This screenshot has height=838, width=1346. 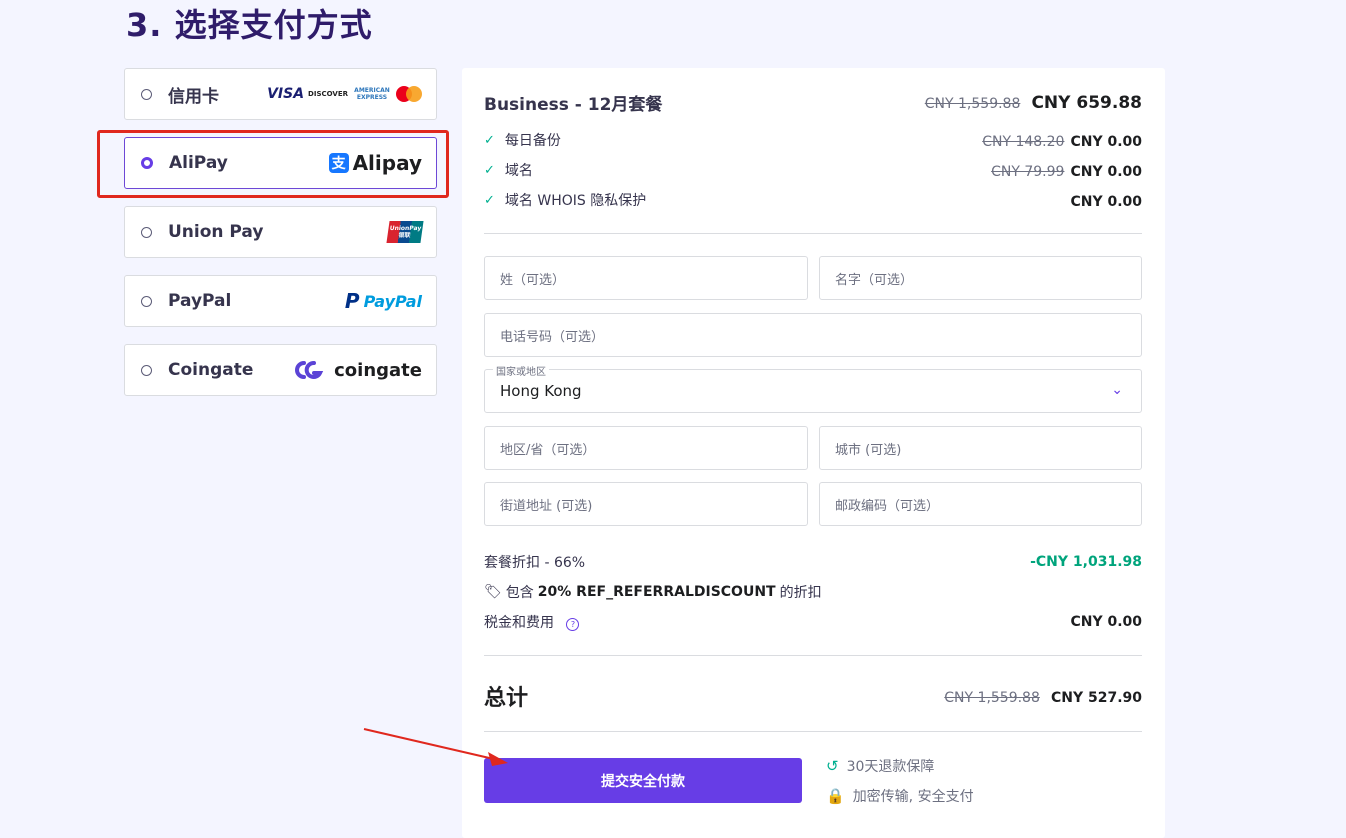 I want to click on secure-payment-text: 加密传输, 安全支付, so click(x=913, y=797).